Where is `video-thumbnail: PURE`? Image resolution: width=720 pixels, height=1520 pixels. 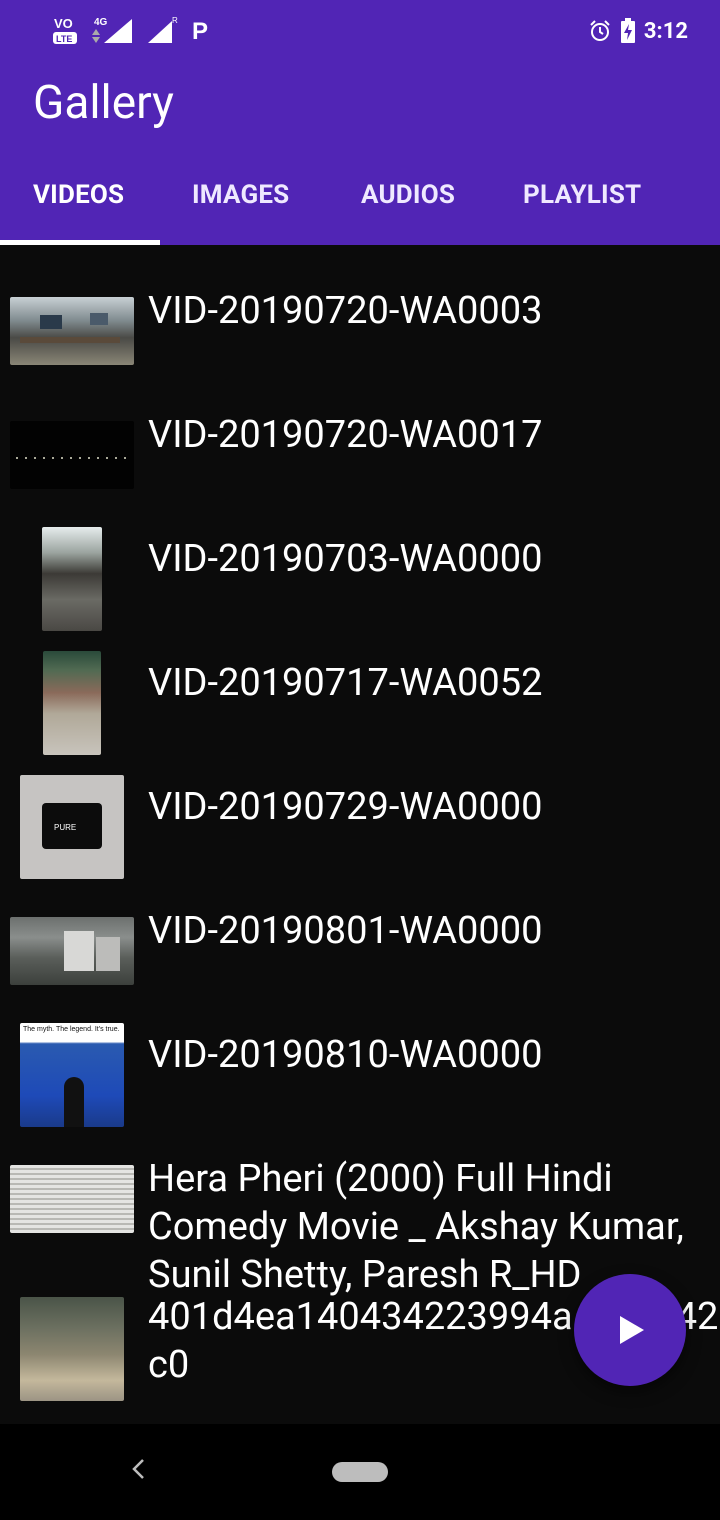
video-thumbnail: PURE is located at coordinates (72, 827).